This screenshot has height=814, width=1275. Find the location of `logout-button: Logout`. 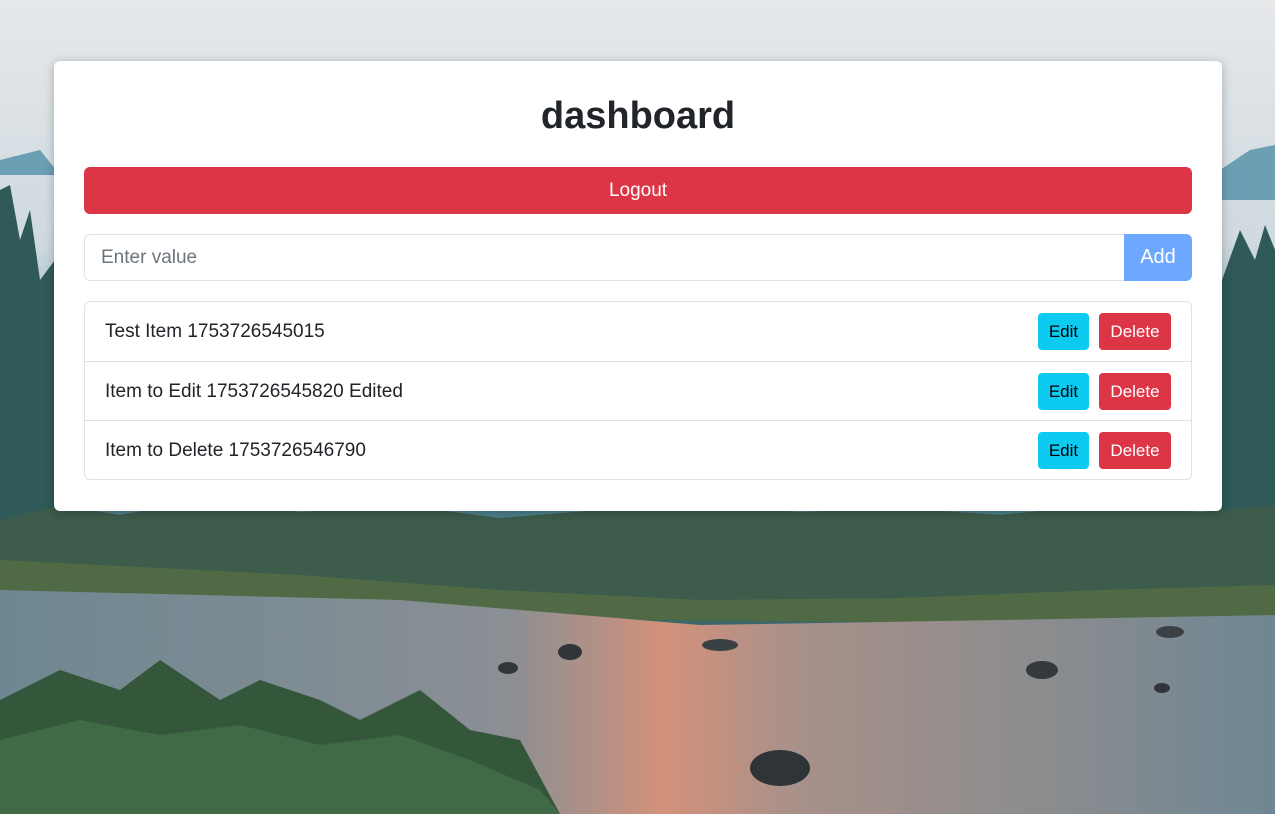

logout-button: Logout is located at coordinates (638, 190).